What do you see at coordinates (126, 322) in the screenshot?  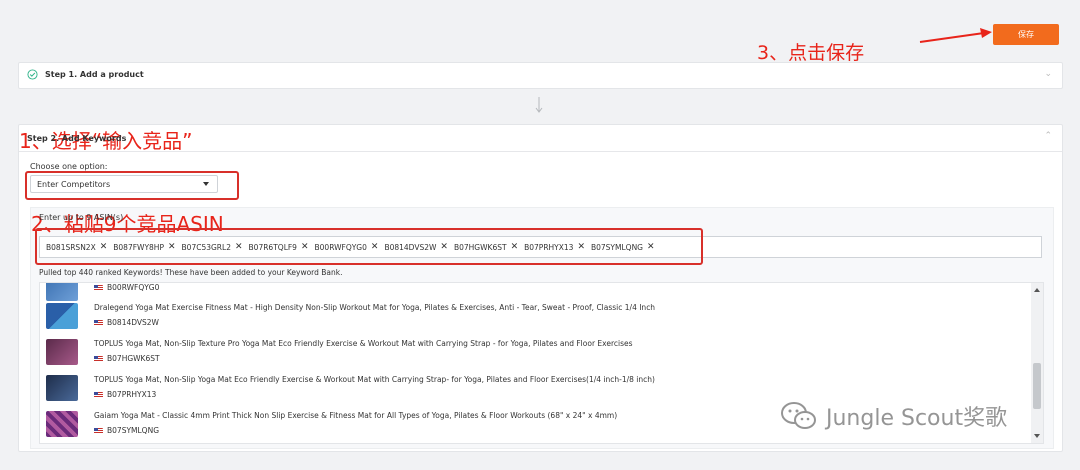 I see `product-asin: B0814DVS2W` at bounding box center [126, 322].